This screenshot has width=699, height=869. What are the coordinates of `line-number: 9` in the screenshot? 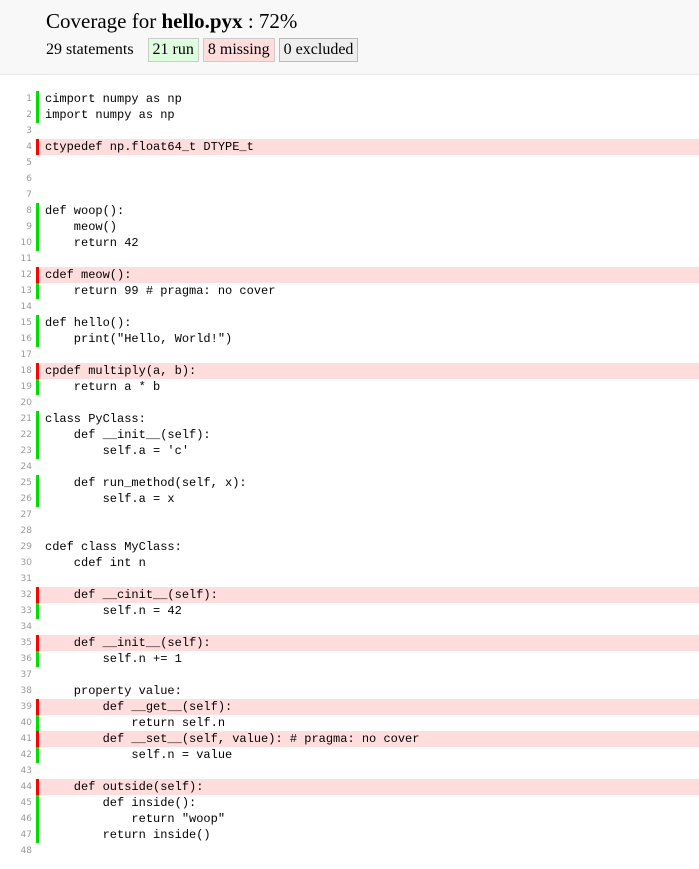 It's located at (16, 227).